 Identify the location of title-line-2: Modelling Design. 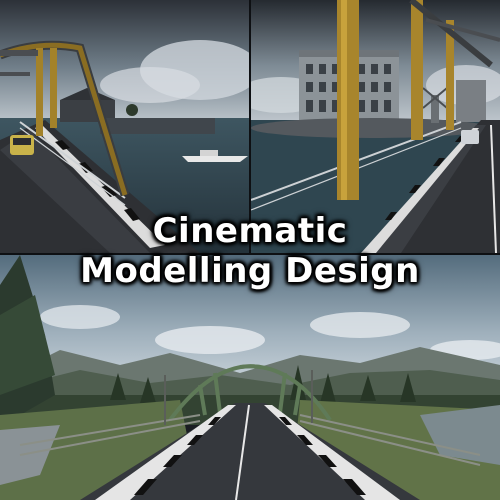
(250, 271).